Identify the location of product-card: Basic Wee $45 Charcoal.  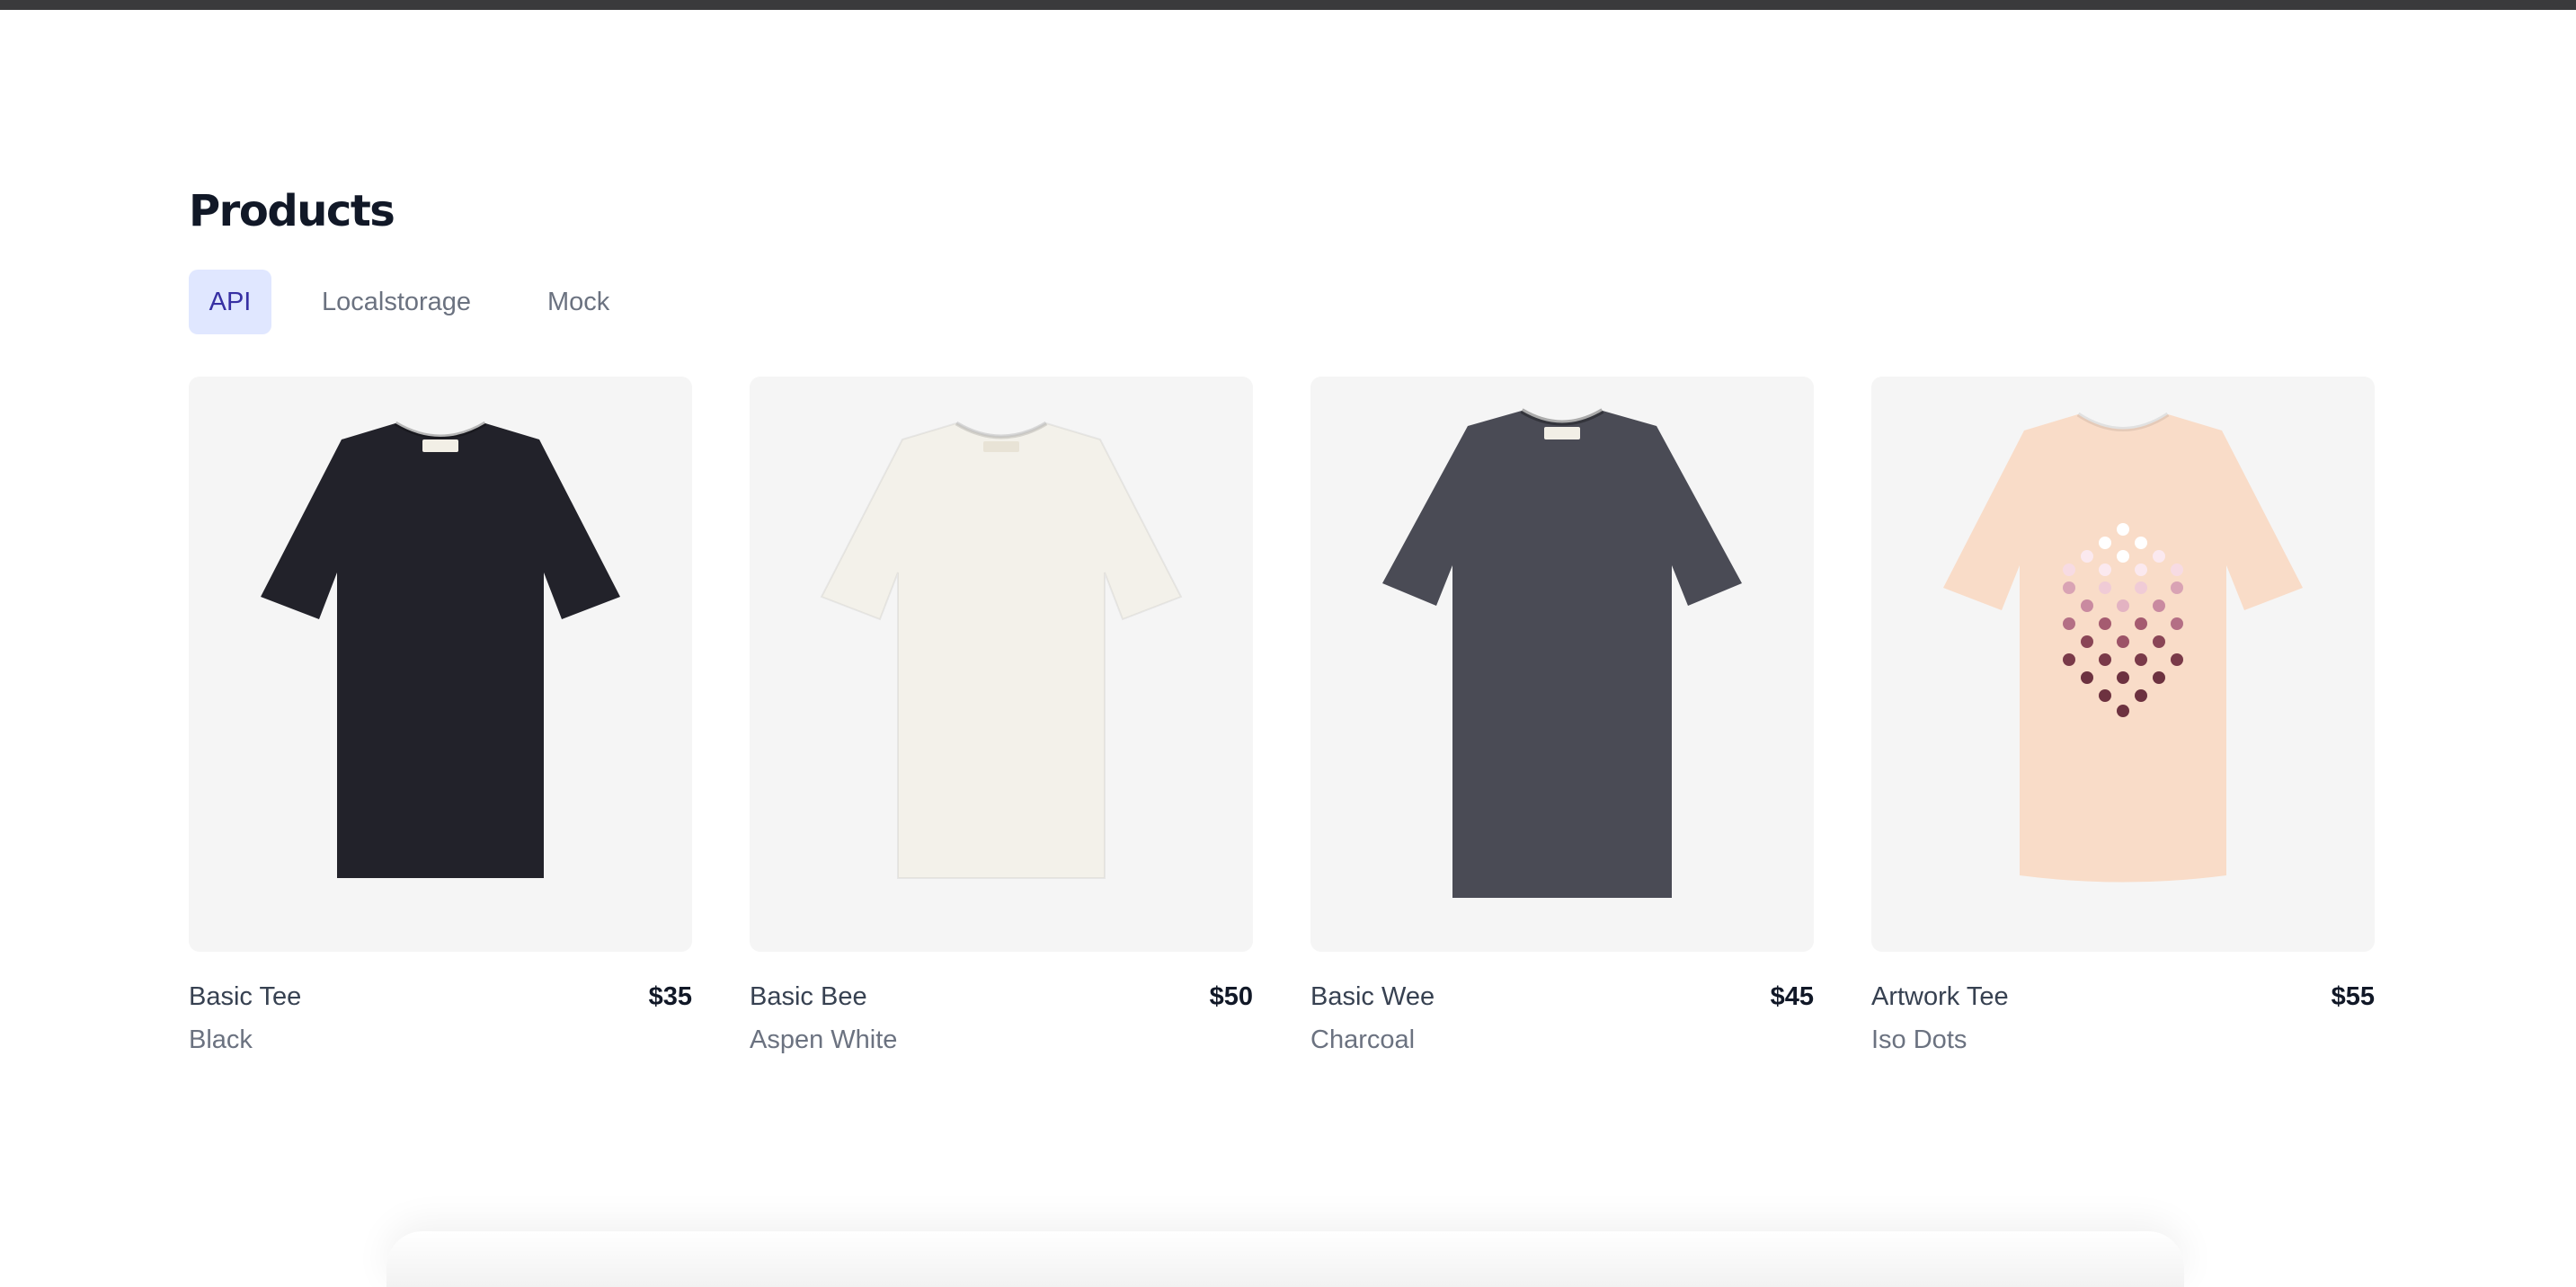
(1562, 715).